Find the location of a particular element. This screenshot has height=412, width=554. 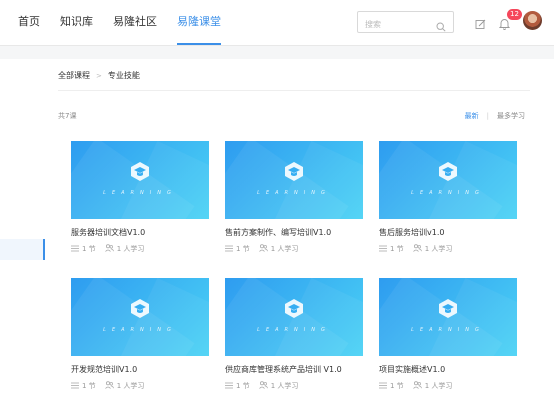

search-icon is located at coordinates (441, 26).